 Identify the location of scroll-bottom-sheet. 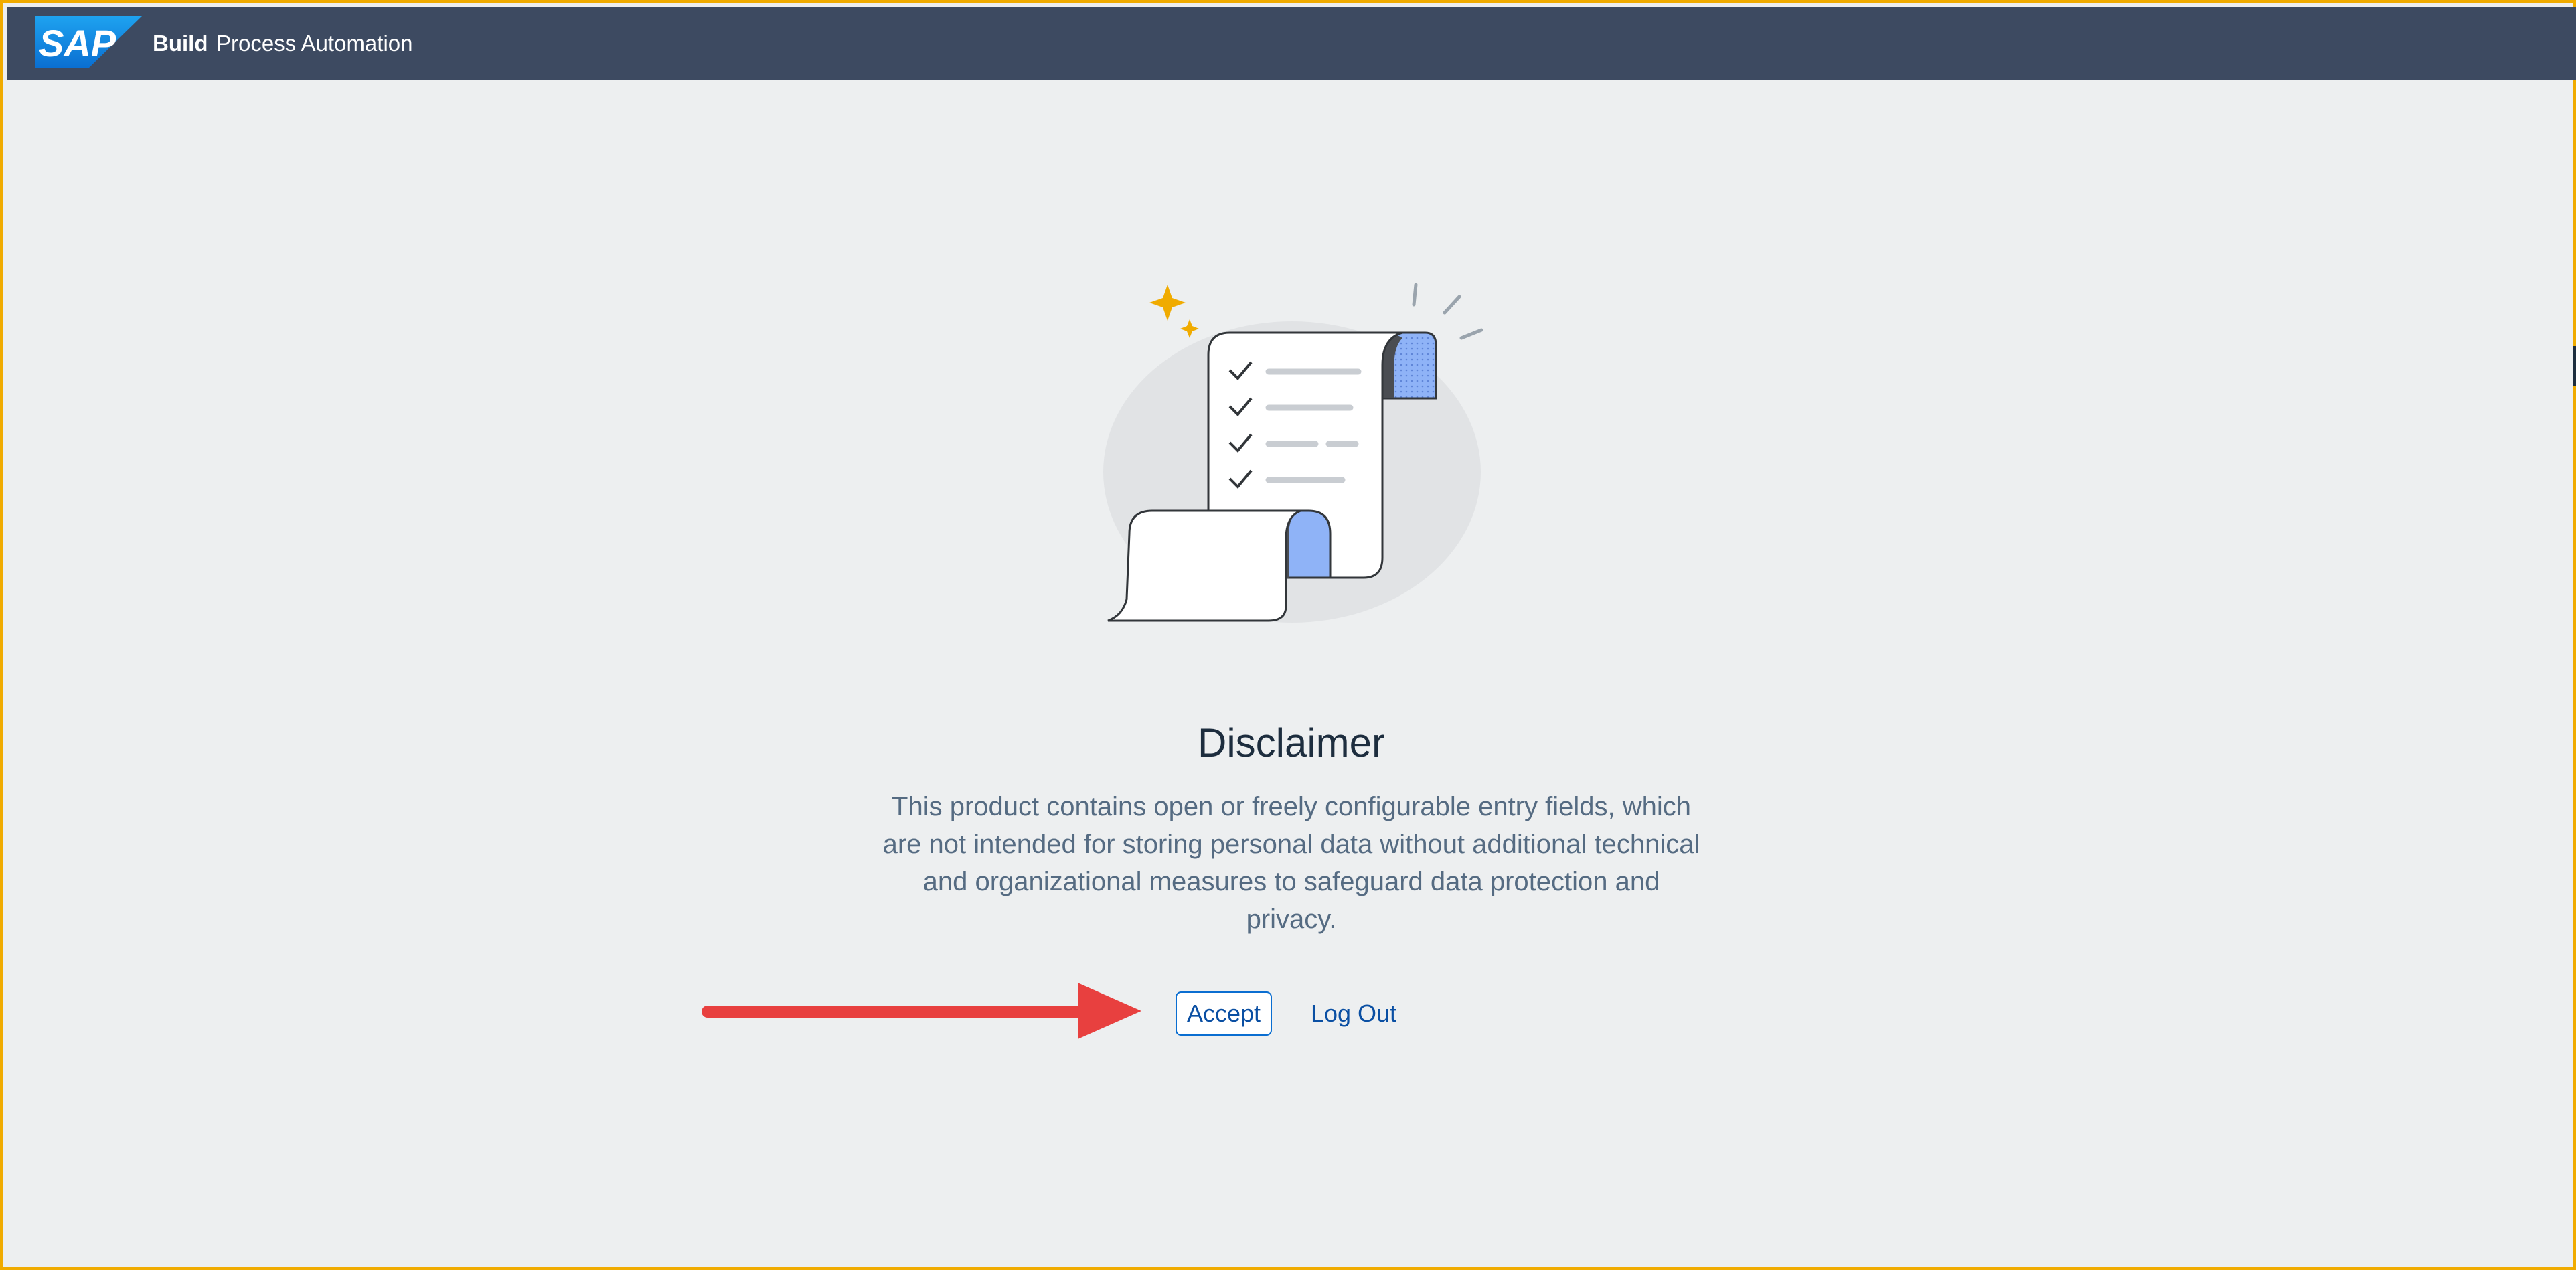
(1204, 565).